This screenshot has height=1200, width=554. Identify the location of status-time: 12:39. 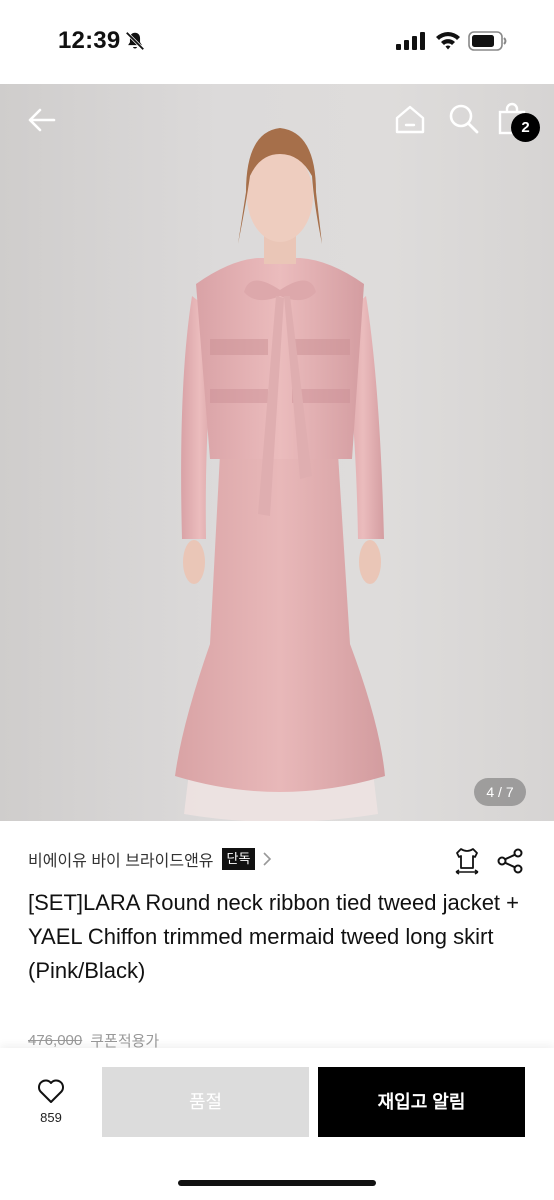
(89, 40).